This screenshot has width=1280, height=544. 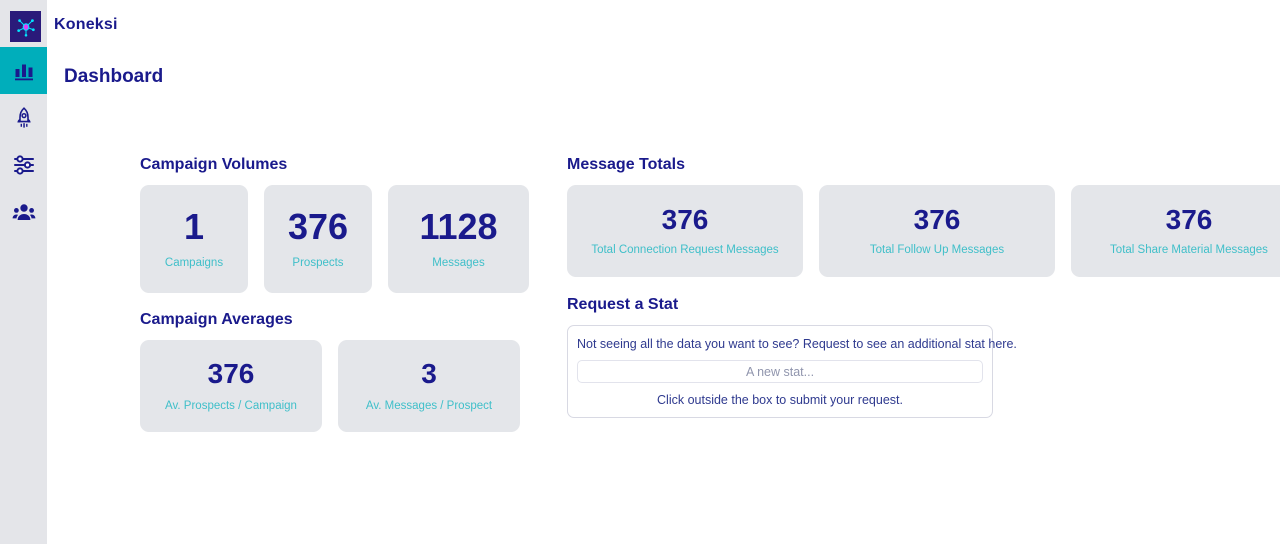 I want to click on sidebar-item-prospects, so click(x=23, y=211).